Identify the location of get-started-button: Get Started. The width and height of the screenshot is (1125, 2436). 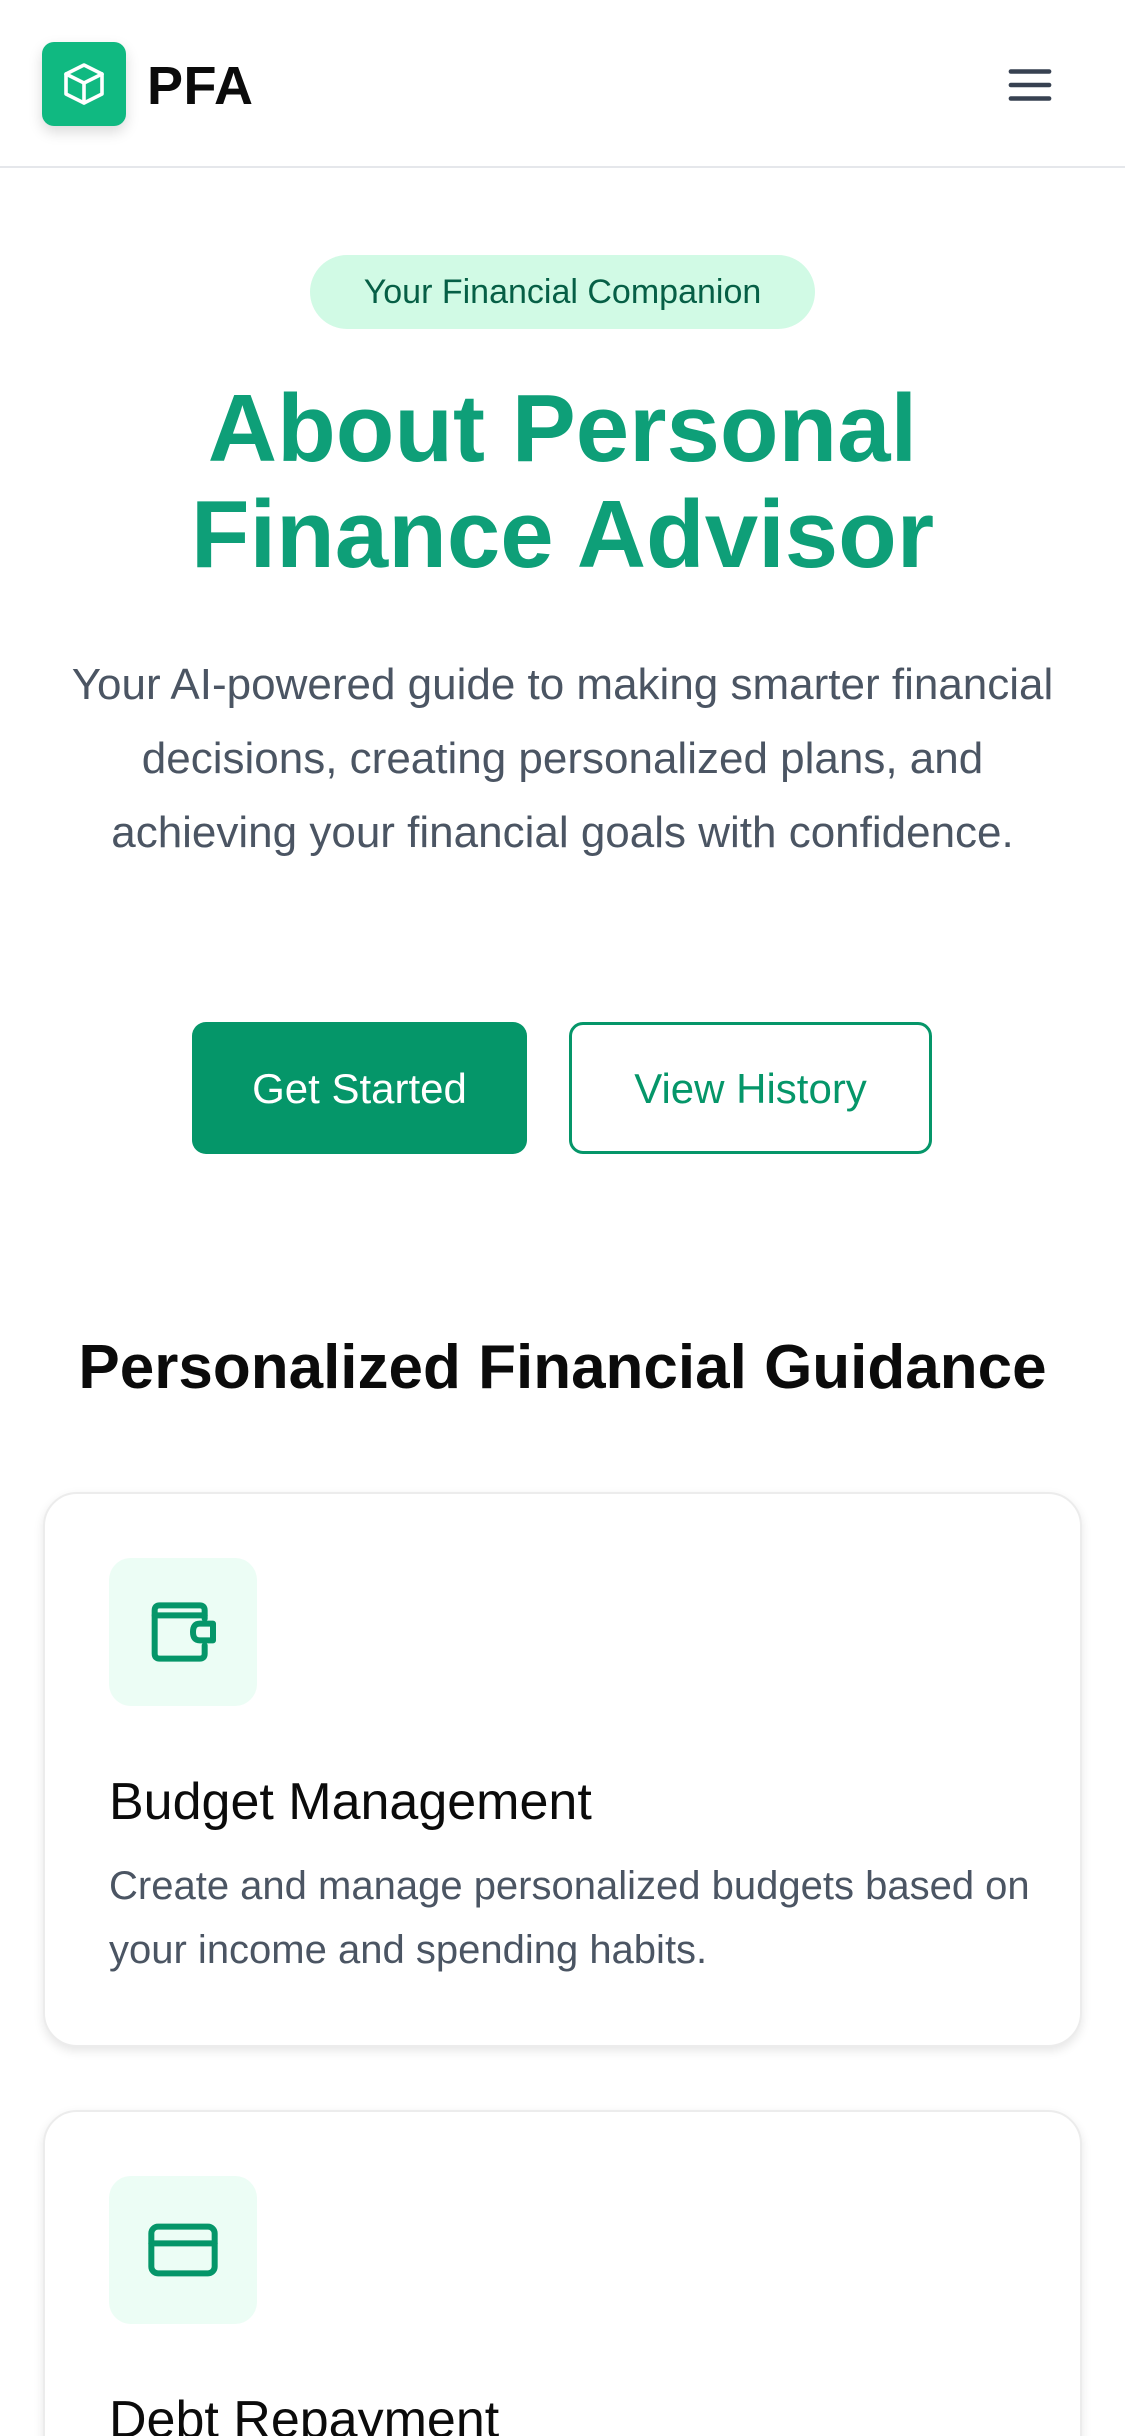
(359, 1088).